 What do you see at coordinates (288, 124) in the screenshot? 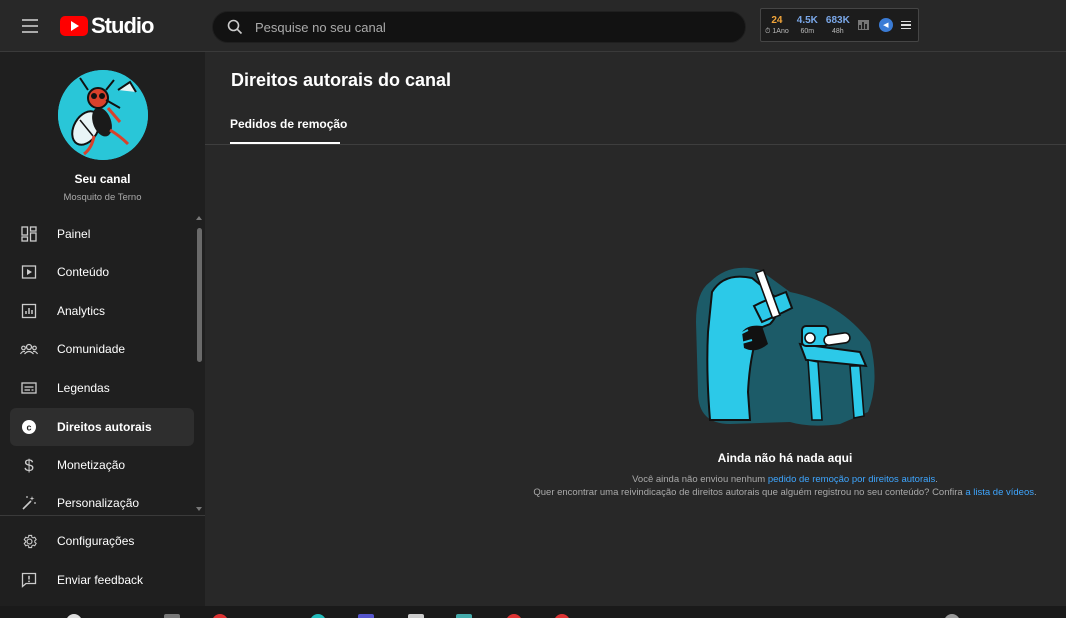
I see `tab-pedidos-de-remocao: Pedidos de remoção` at bounding box center [288, 124].